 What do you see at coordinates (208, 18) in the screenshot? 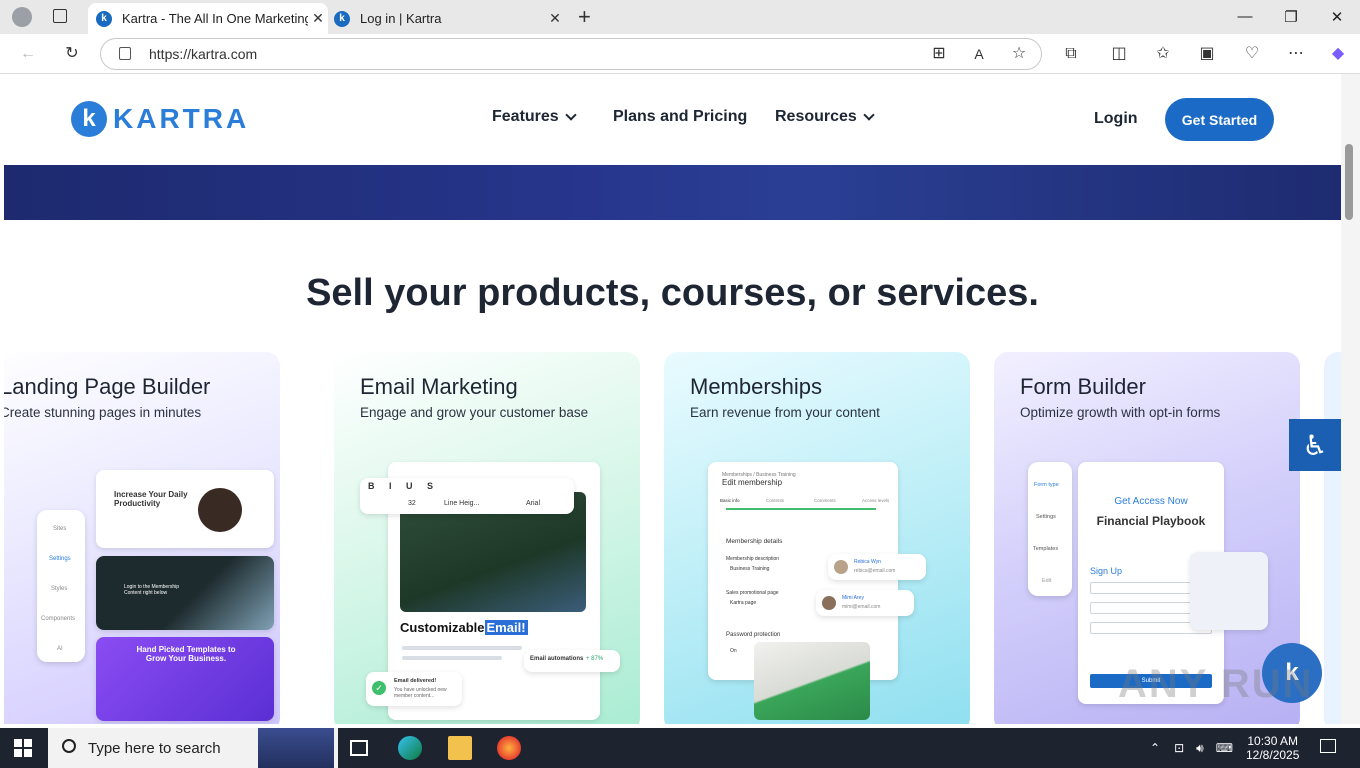
I see `tab-kartra-home: k Kartra - The All In One Marketing ✕` at bounding box center [208, 18].